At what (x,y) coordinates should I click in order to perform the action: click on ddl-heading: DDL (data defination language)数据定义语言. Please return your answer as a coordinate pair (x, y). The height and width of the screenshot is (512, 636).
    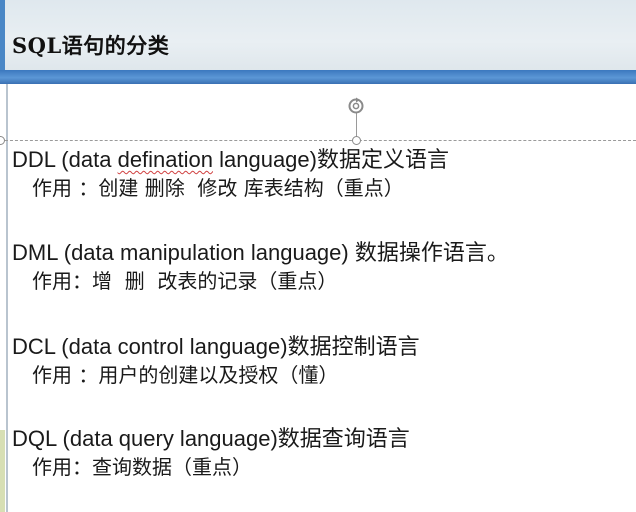
    Looking at the image, I should click on (230, 159).